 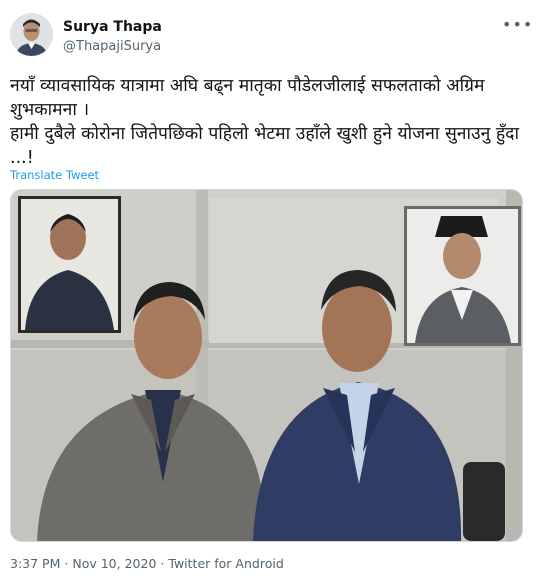 I want to click on tweet-date: Nov 10, 2020, so click(x=114, y=563).